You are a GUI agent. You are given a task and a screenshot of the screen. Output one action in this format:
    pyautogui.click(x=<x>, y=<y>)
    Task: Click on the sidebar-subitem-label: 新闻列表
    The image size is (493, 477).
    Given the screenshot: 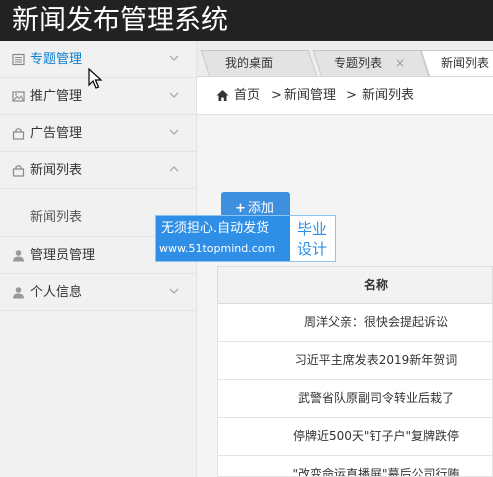 What is the action you would take?
    pyautogui.click(x=56, y=217)
    